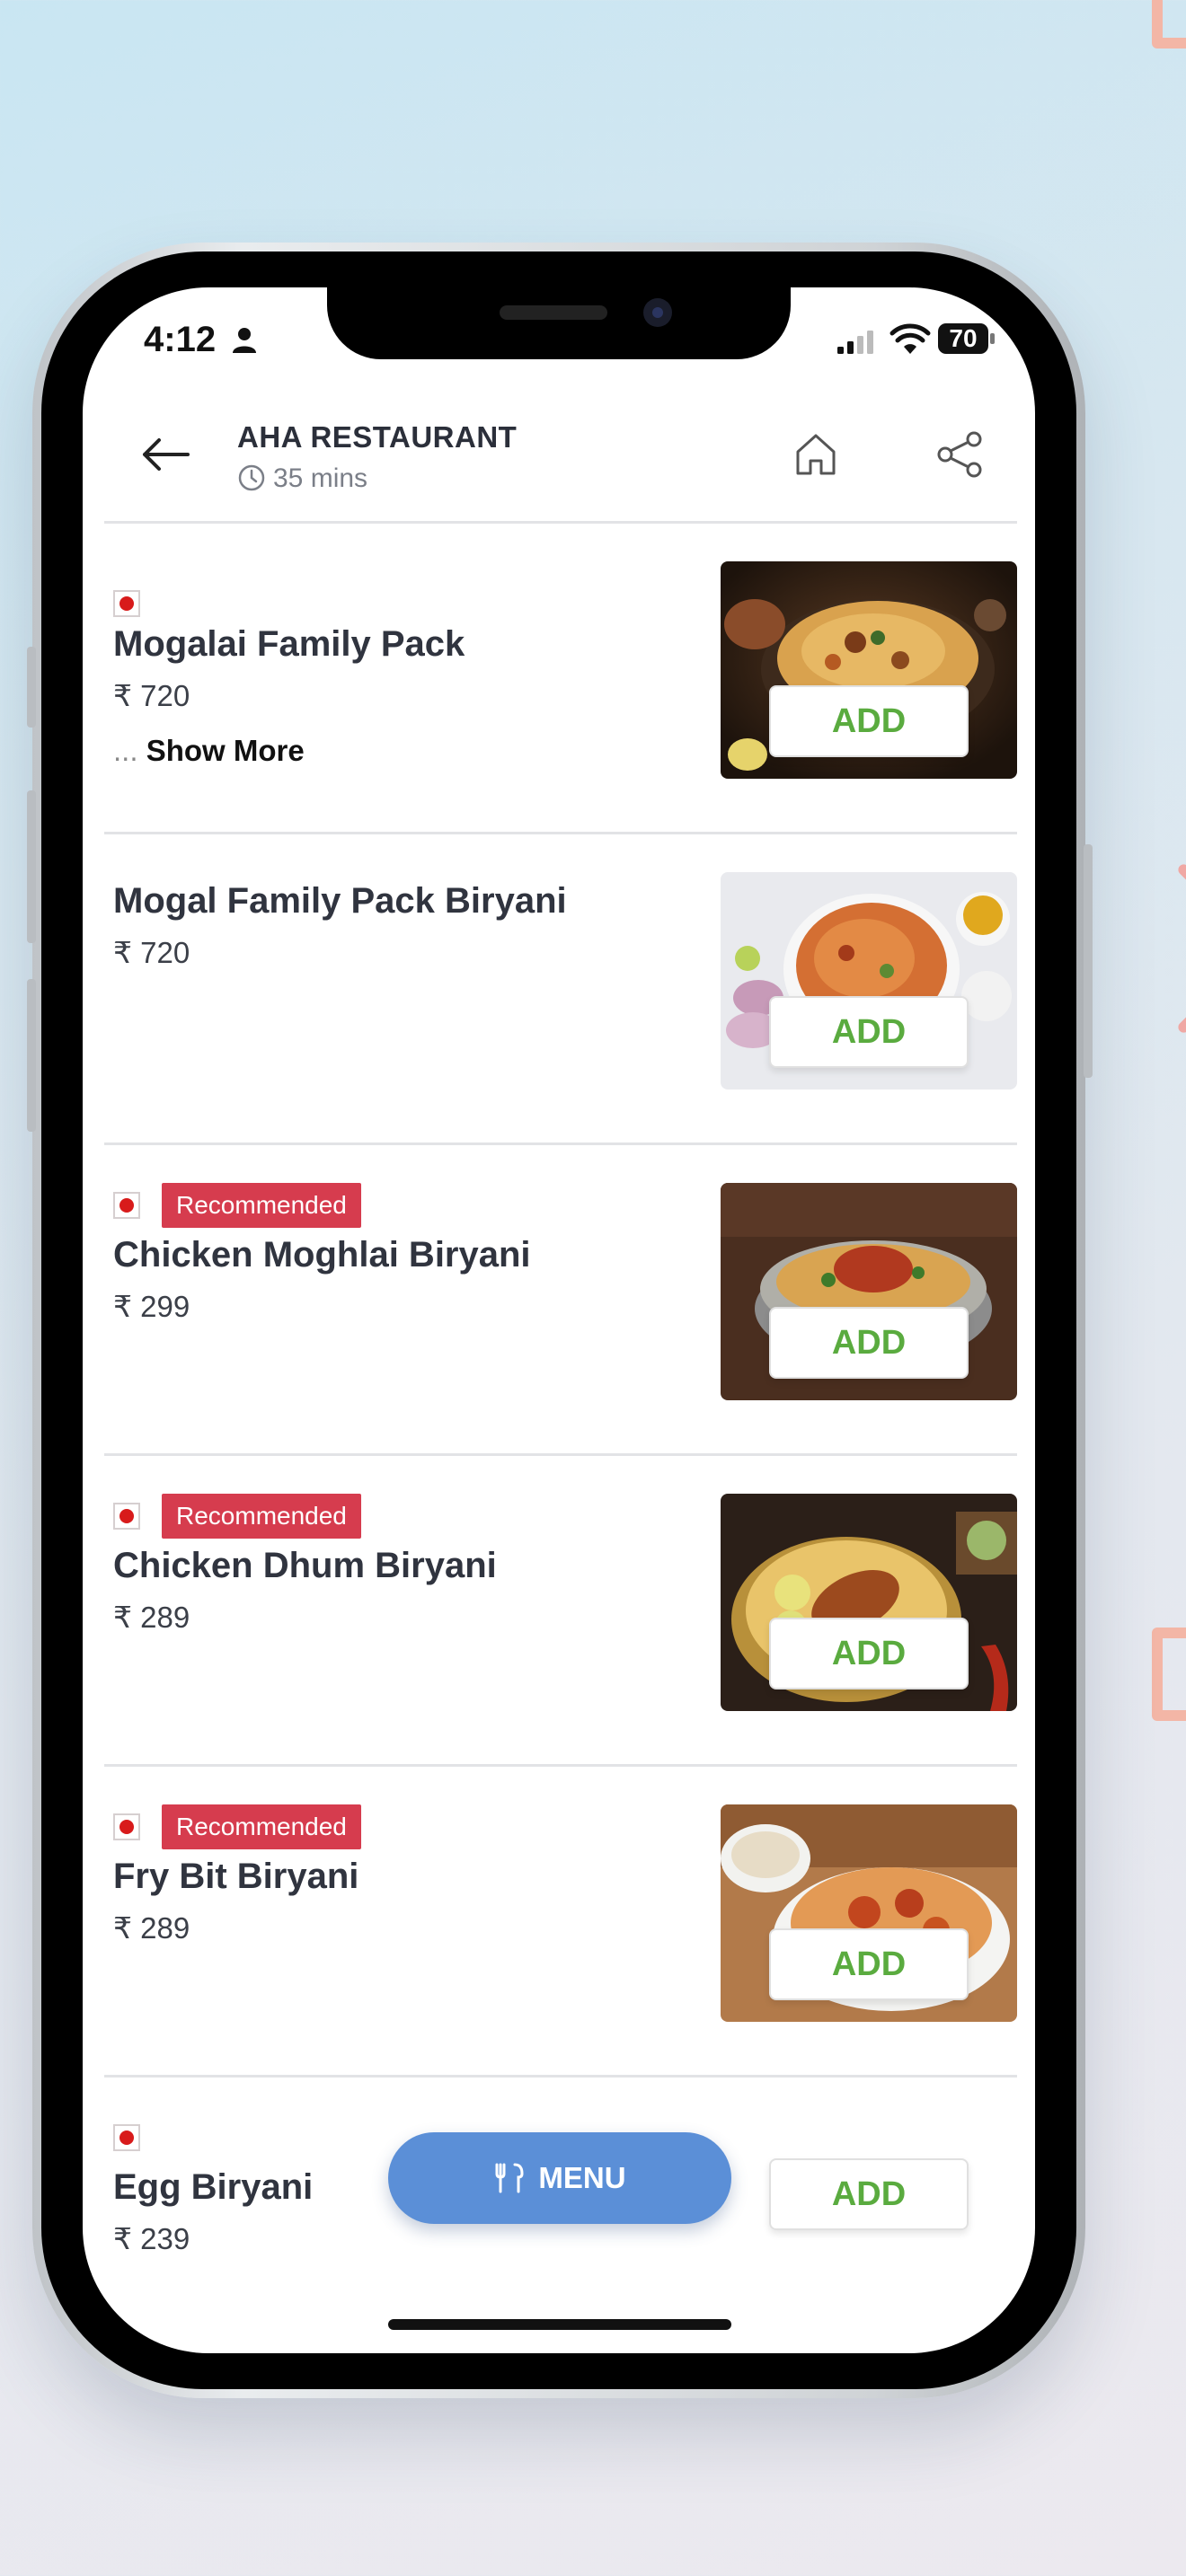 The width and height of the screenshot is (1186, 2576). What do you see at coordinates (992, 338) in the screenshot?
I see `battery-tip` at bounding box center [992, 338].